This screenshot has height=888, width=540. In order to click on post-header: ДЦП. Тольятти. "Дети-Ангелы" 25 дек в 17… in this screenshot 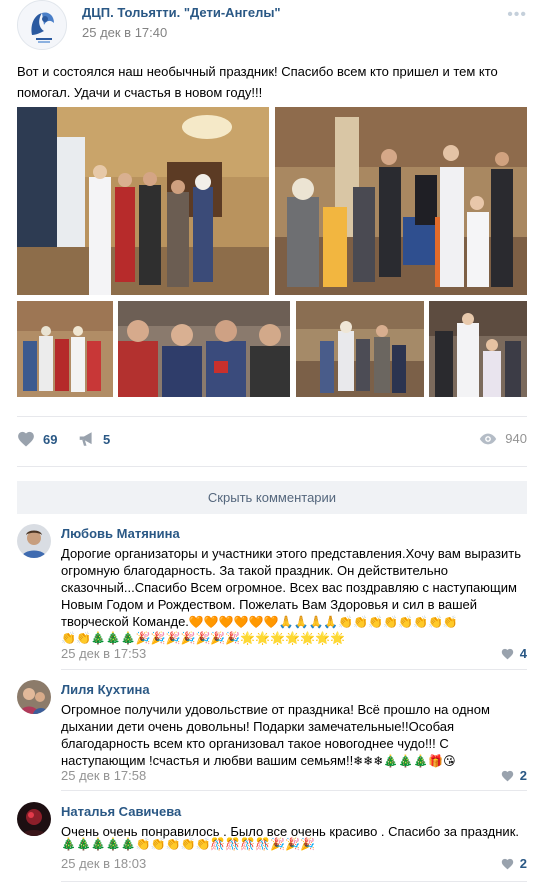, I will do `click(272, 26)`.